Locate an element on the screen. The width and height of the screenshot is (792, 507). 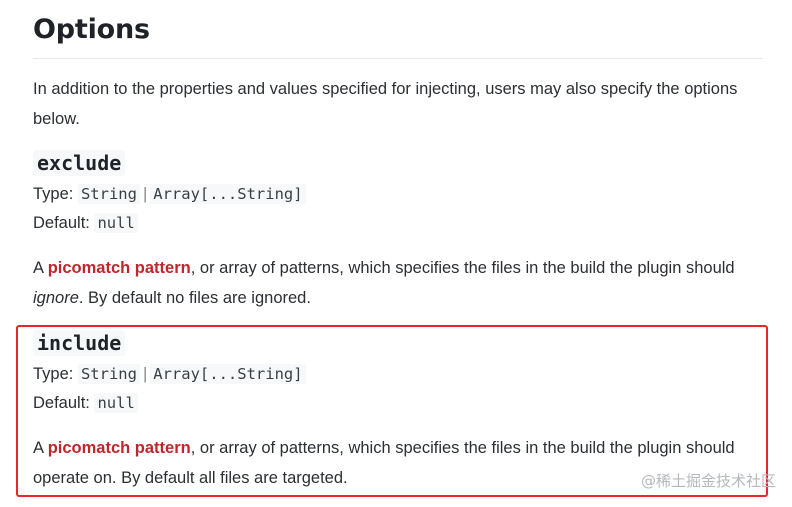
option-title-exclude: exclude is located at coordinates (79, 163).